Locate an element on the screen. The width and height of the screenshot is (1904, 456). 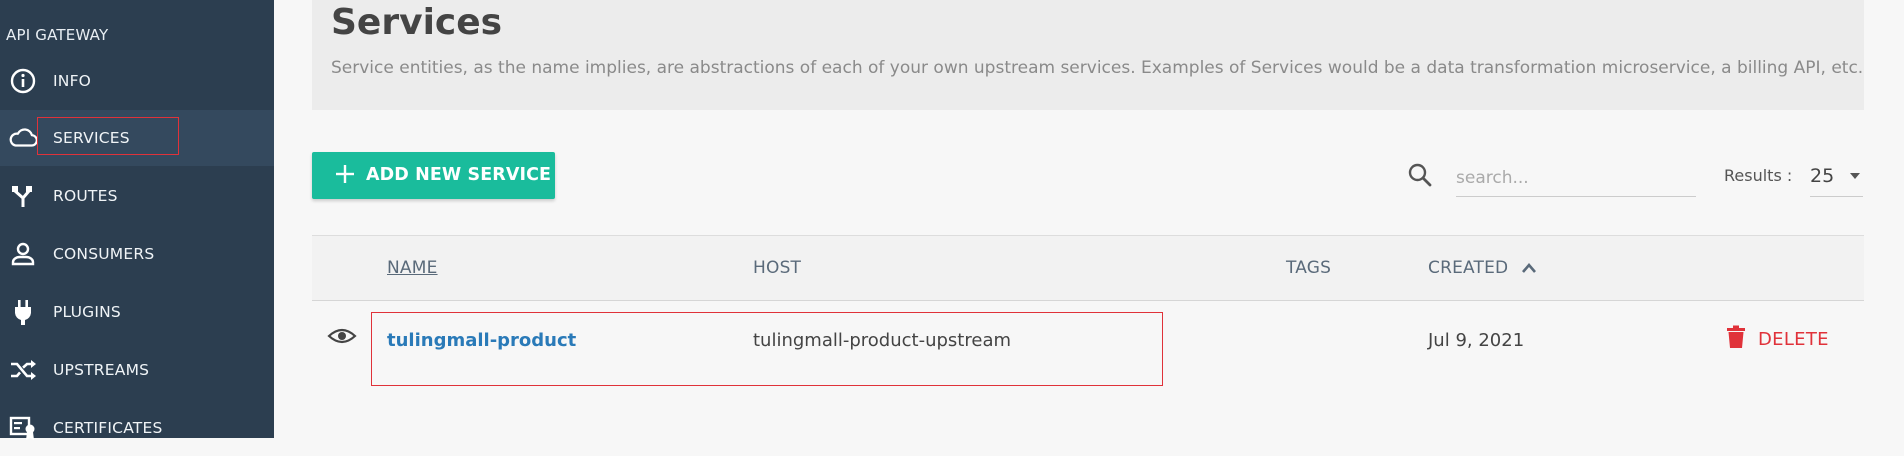
sidebar-item-certificates: CERTIFICATES is located at coordinates (137, 428).